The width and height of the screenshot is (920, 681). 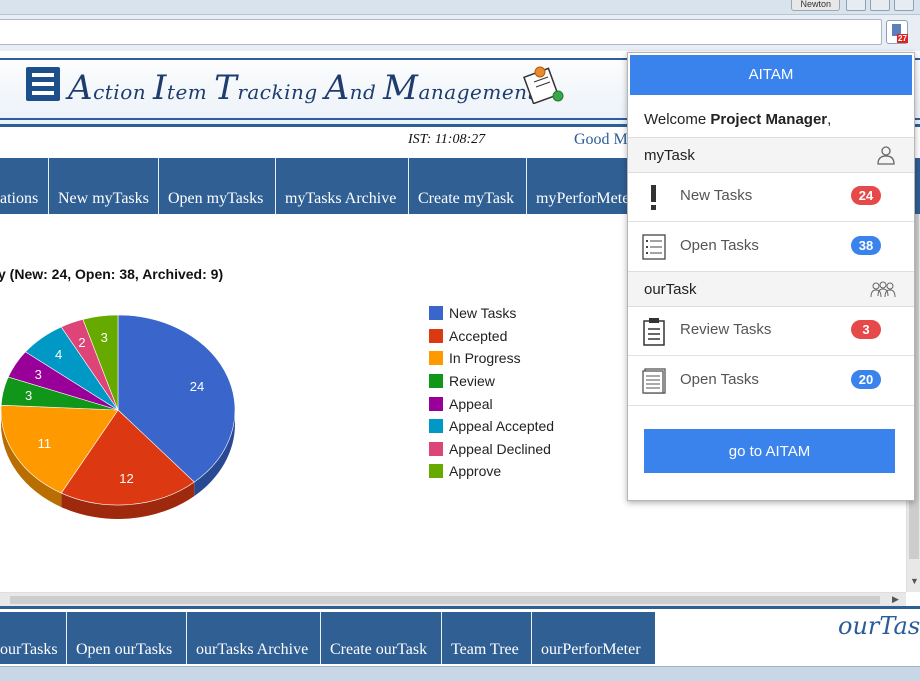 I want to click on welcome-text: Welcome Project Manager,, so click(x=738, y=119).